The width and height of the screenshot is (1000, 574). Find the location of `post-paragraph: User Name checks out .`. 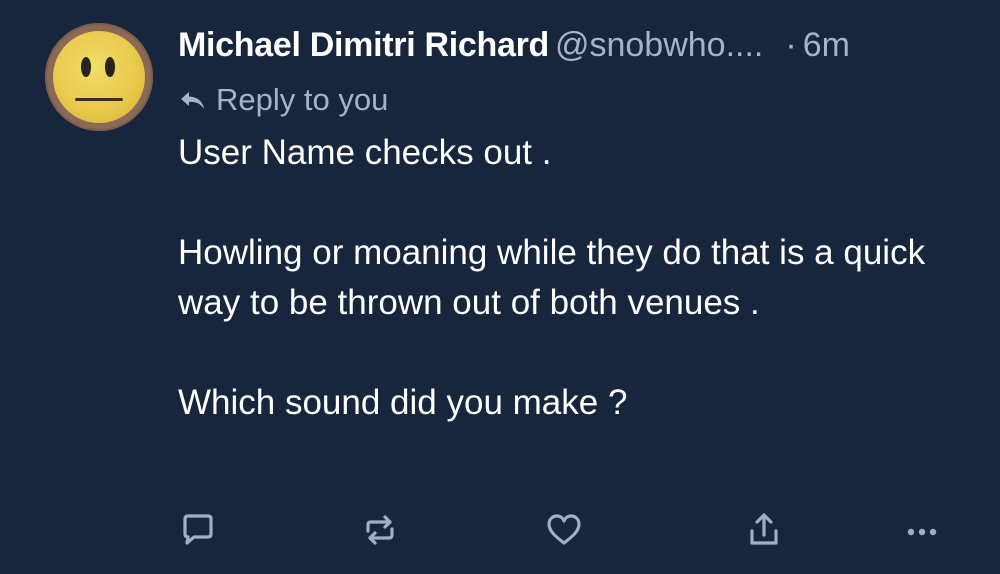

post-paragraph: User Name checks out . is located at coordinates (365, 152).